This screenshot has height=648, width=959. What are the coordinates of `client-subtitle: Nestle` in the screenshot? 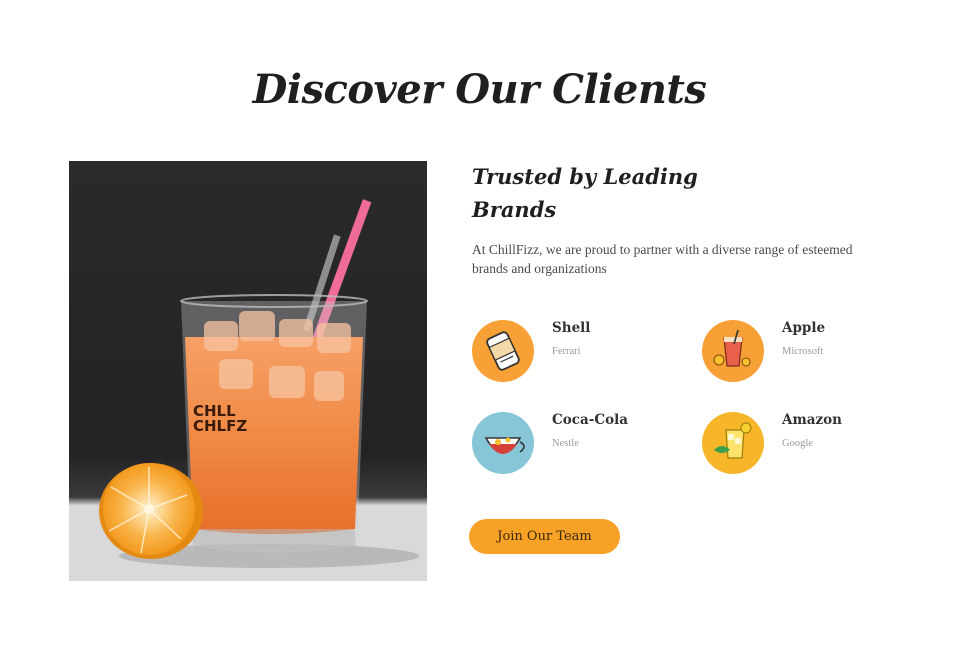 It's located at (565, 443).